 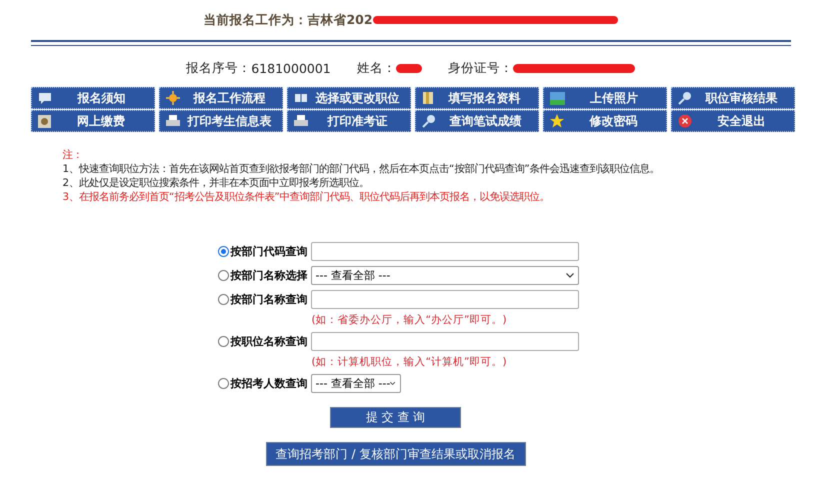 I want to click on menu-button: 报名须知, so click(x=92, y=98).